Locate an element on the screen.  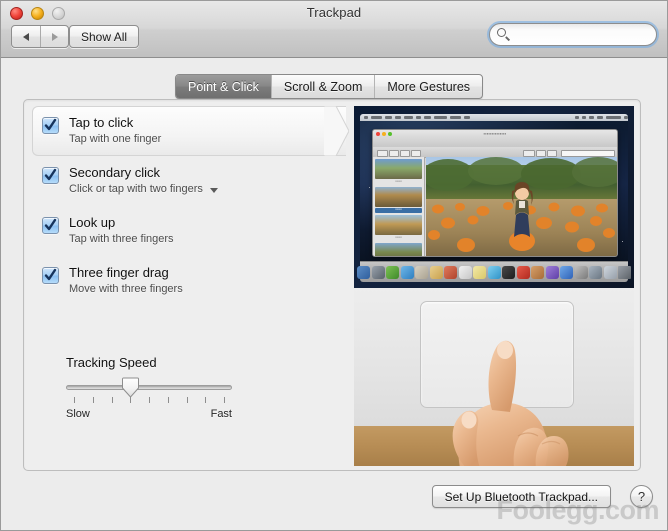
chevron-right-icon is located at coordinates (54, 36).